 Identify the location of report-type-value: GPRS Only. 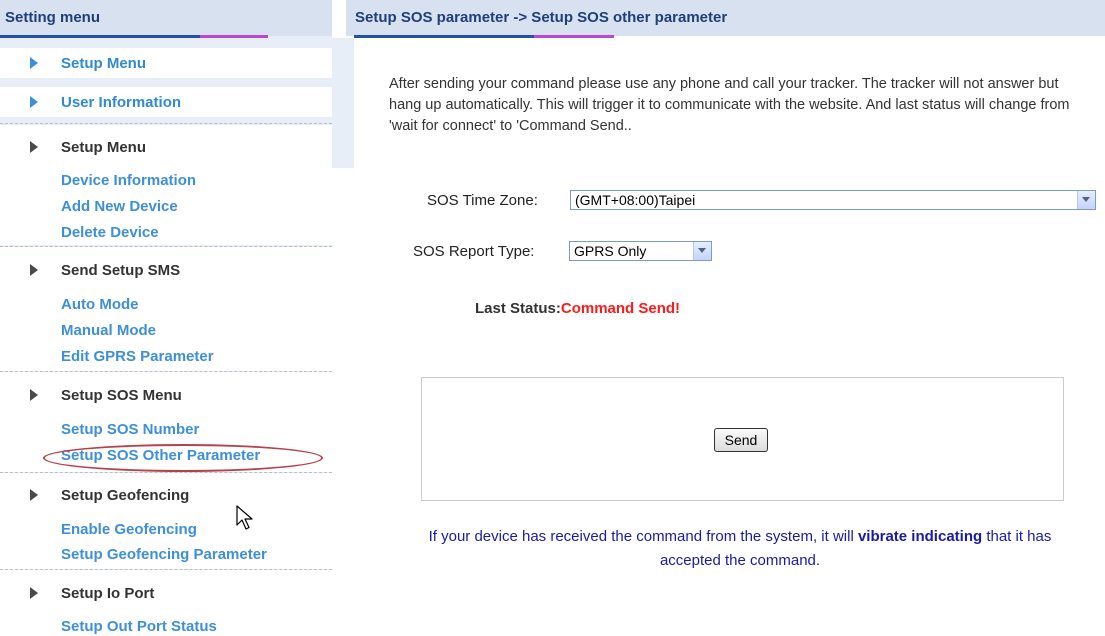
(610, 251).